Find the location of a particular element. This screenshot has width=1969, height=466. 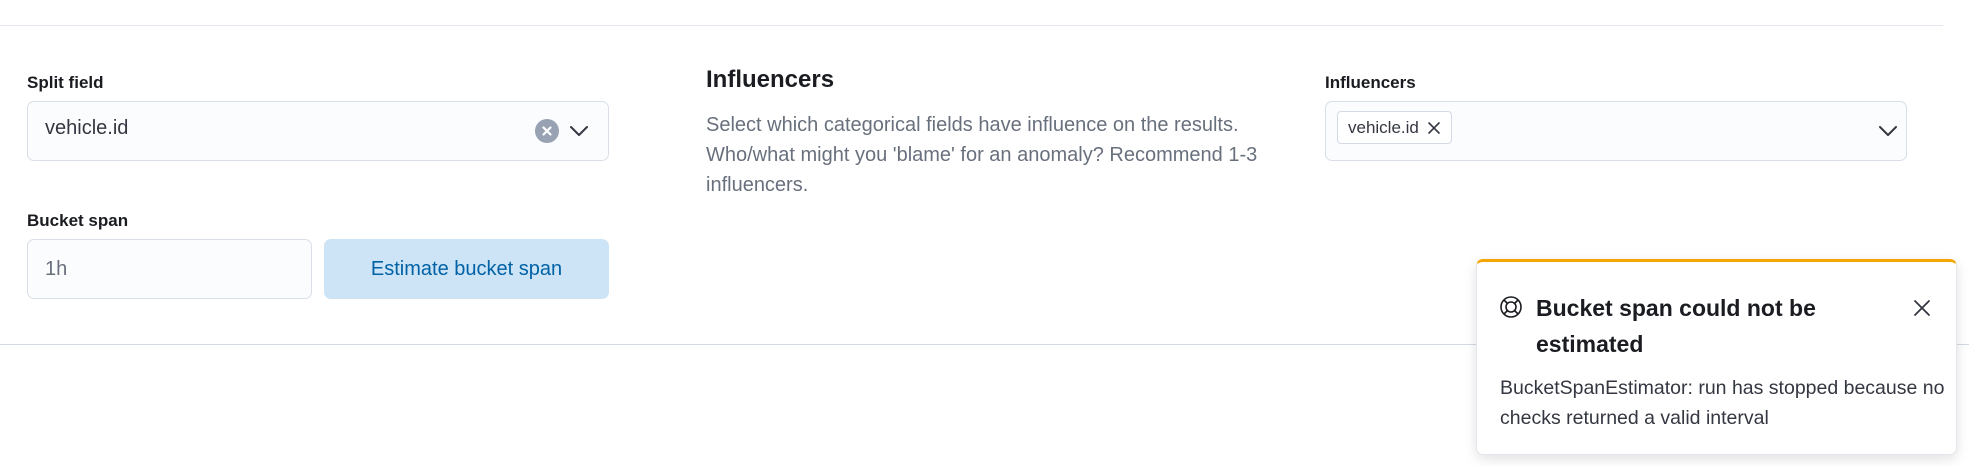

influencer-pill: vehicle.id is located at coordinates (1394, 127).